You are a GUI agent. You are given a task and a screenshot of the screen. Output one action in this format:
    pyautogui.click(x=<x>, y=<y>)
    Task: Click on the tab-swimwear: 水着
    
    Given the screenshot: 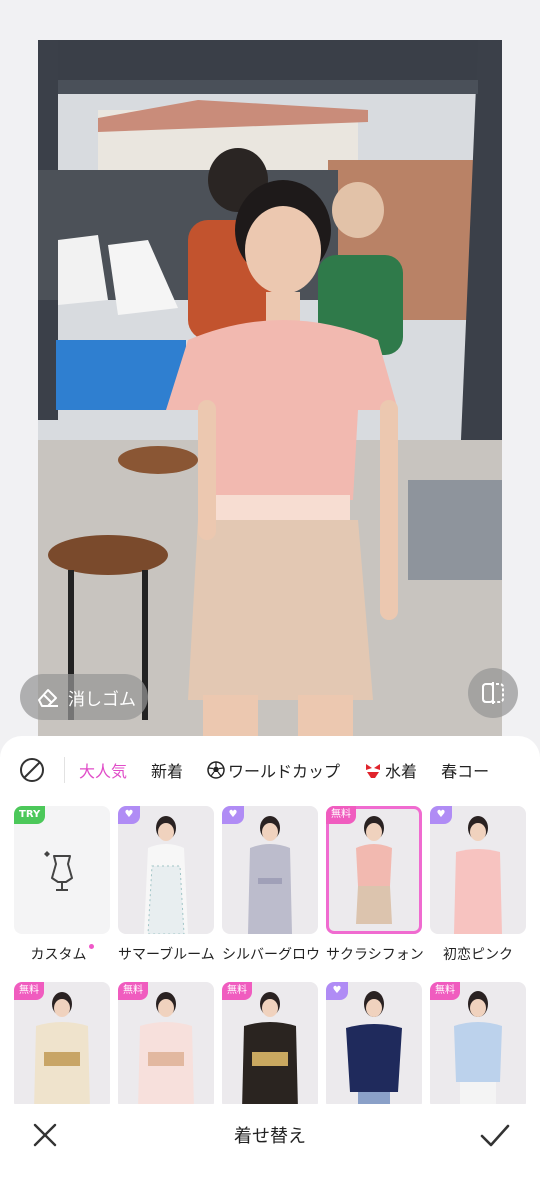 What is the action you would take?
    pyautogui.click(x=390, y=770)
    